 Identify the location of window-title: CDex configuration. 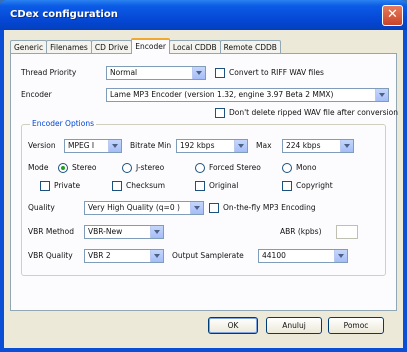
(64, 14).